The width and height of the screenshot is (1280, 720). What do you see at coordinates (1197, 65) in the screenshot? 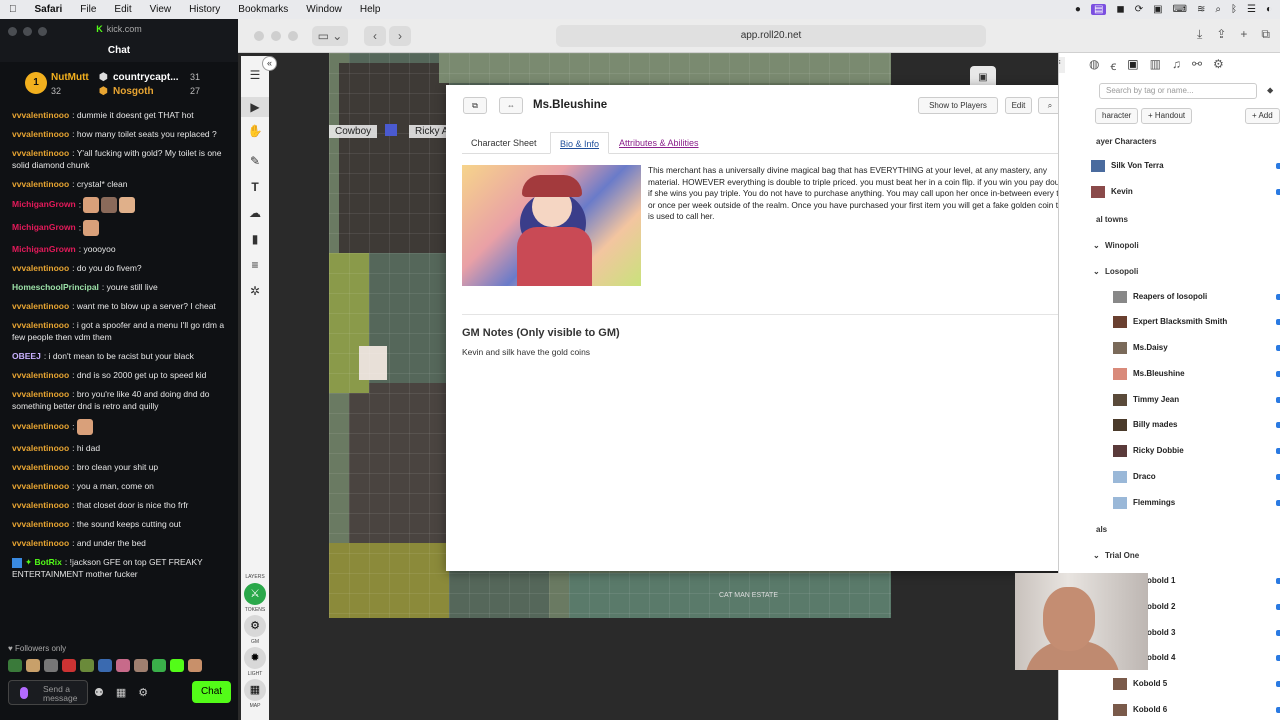
I see `collections-tab-icon: ⚯` at bounding box center [1197, 65].